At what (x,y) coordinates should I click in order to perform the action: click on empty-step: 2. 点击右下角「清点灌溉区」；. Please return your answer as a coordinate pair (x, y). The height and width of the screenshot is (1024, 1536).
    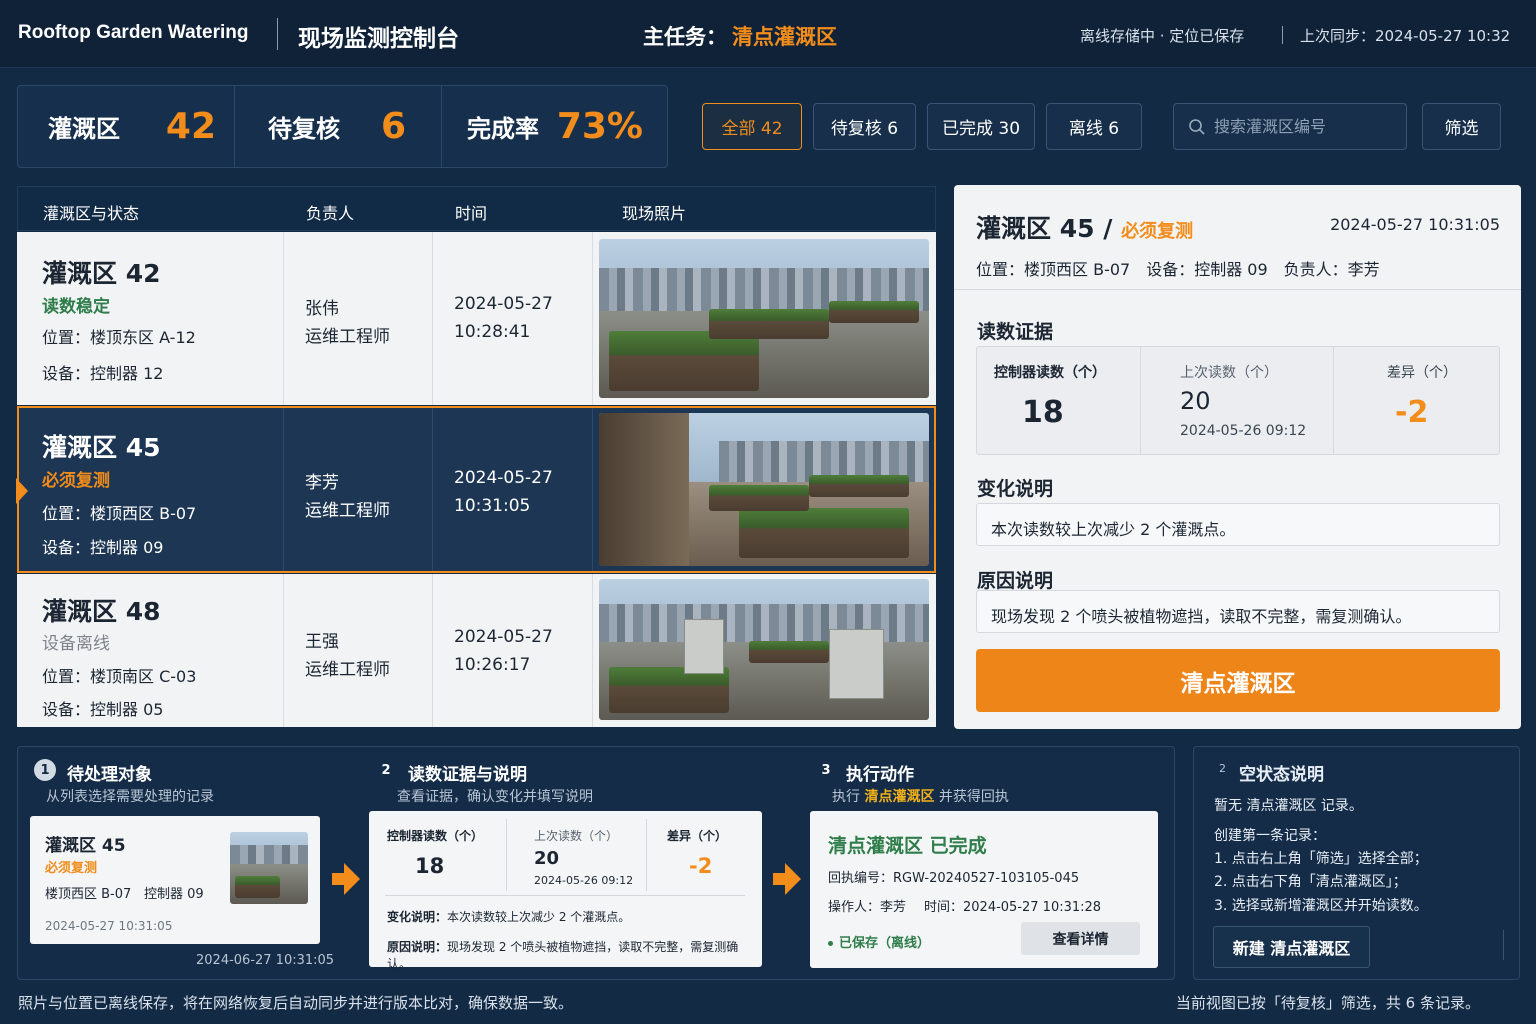
    Looking at the image, I should click on (1310, 882).